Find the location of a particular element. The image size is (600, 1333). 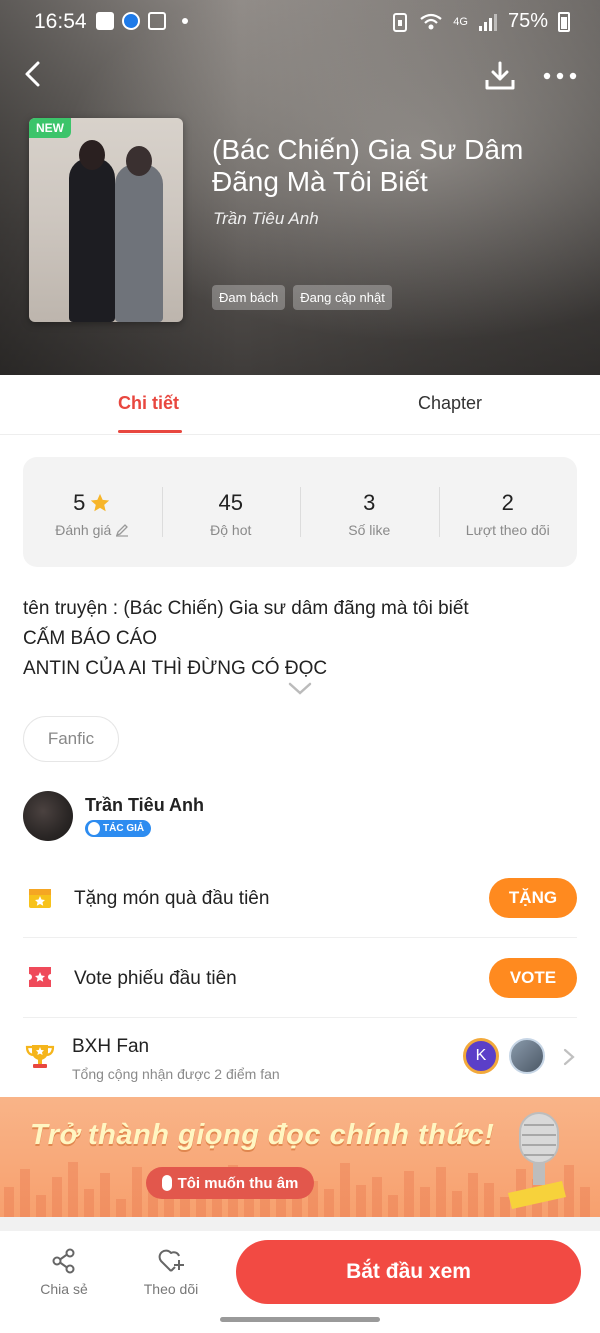

stat-rating: 5 Đánh giá is located at coordinates (92, 512).